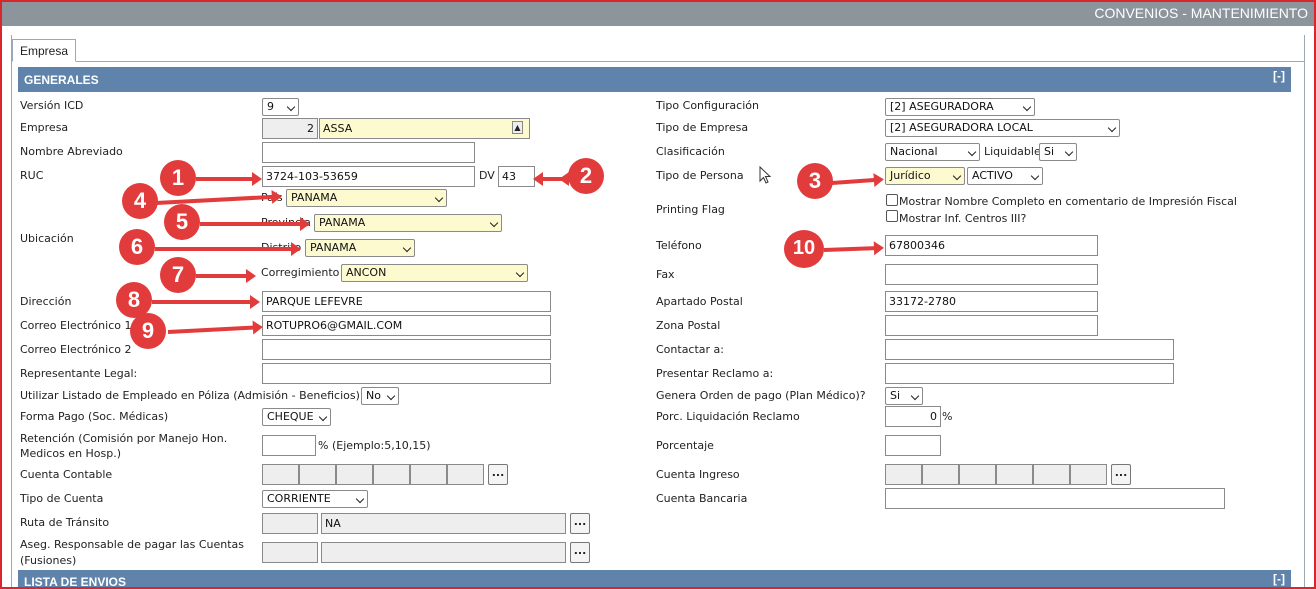 Image resolution: width=1316 pixels, height=589 pixels. What do you see at coordinates (690, 209) in the screenshot?
I see `printing-flag-label: Printing Flag` at bounding box center [690, 209].